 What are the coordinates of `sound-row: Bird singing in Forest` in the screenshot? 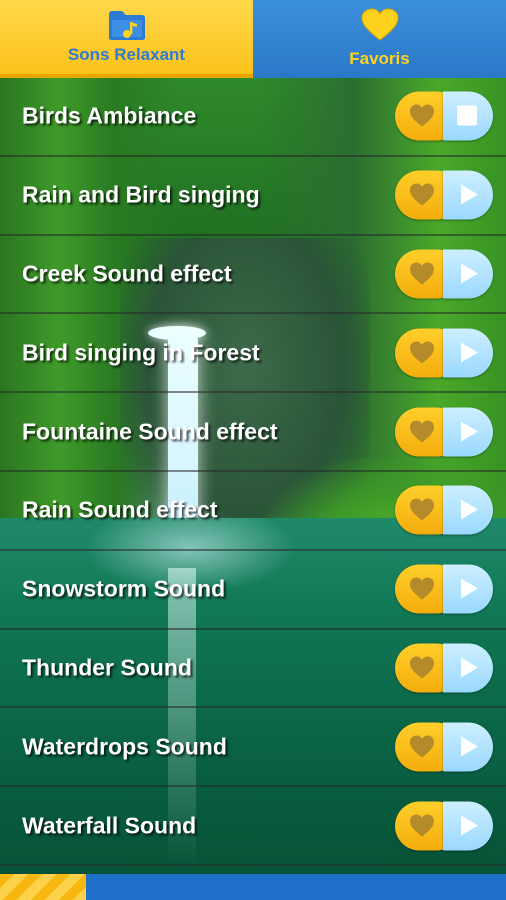 It's located at (253, 354).